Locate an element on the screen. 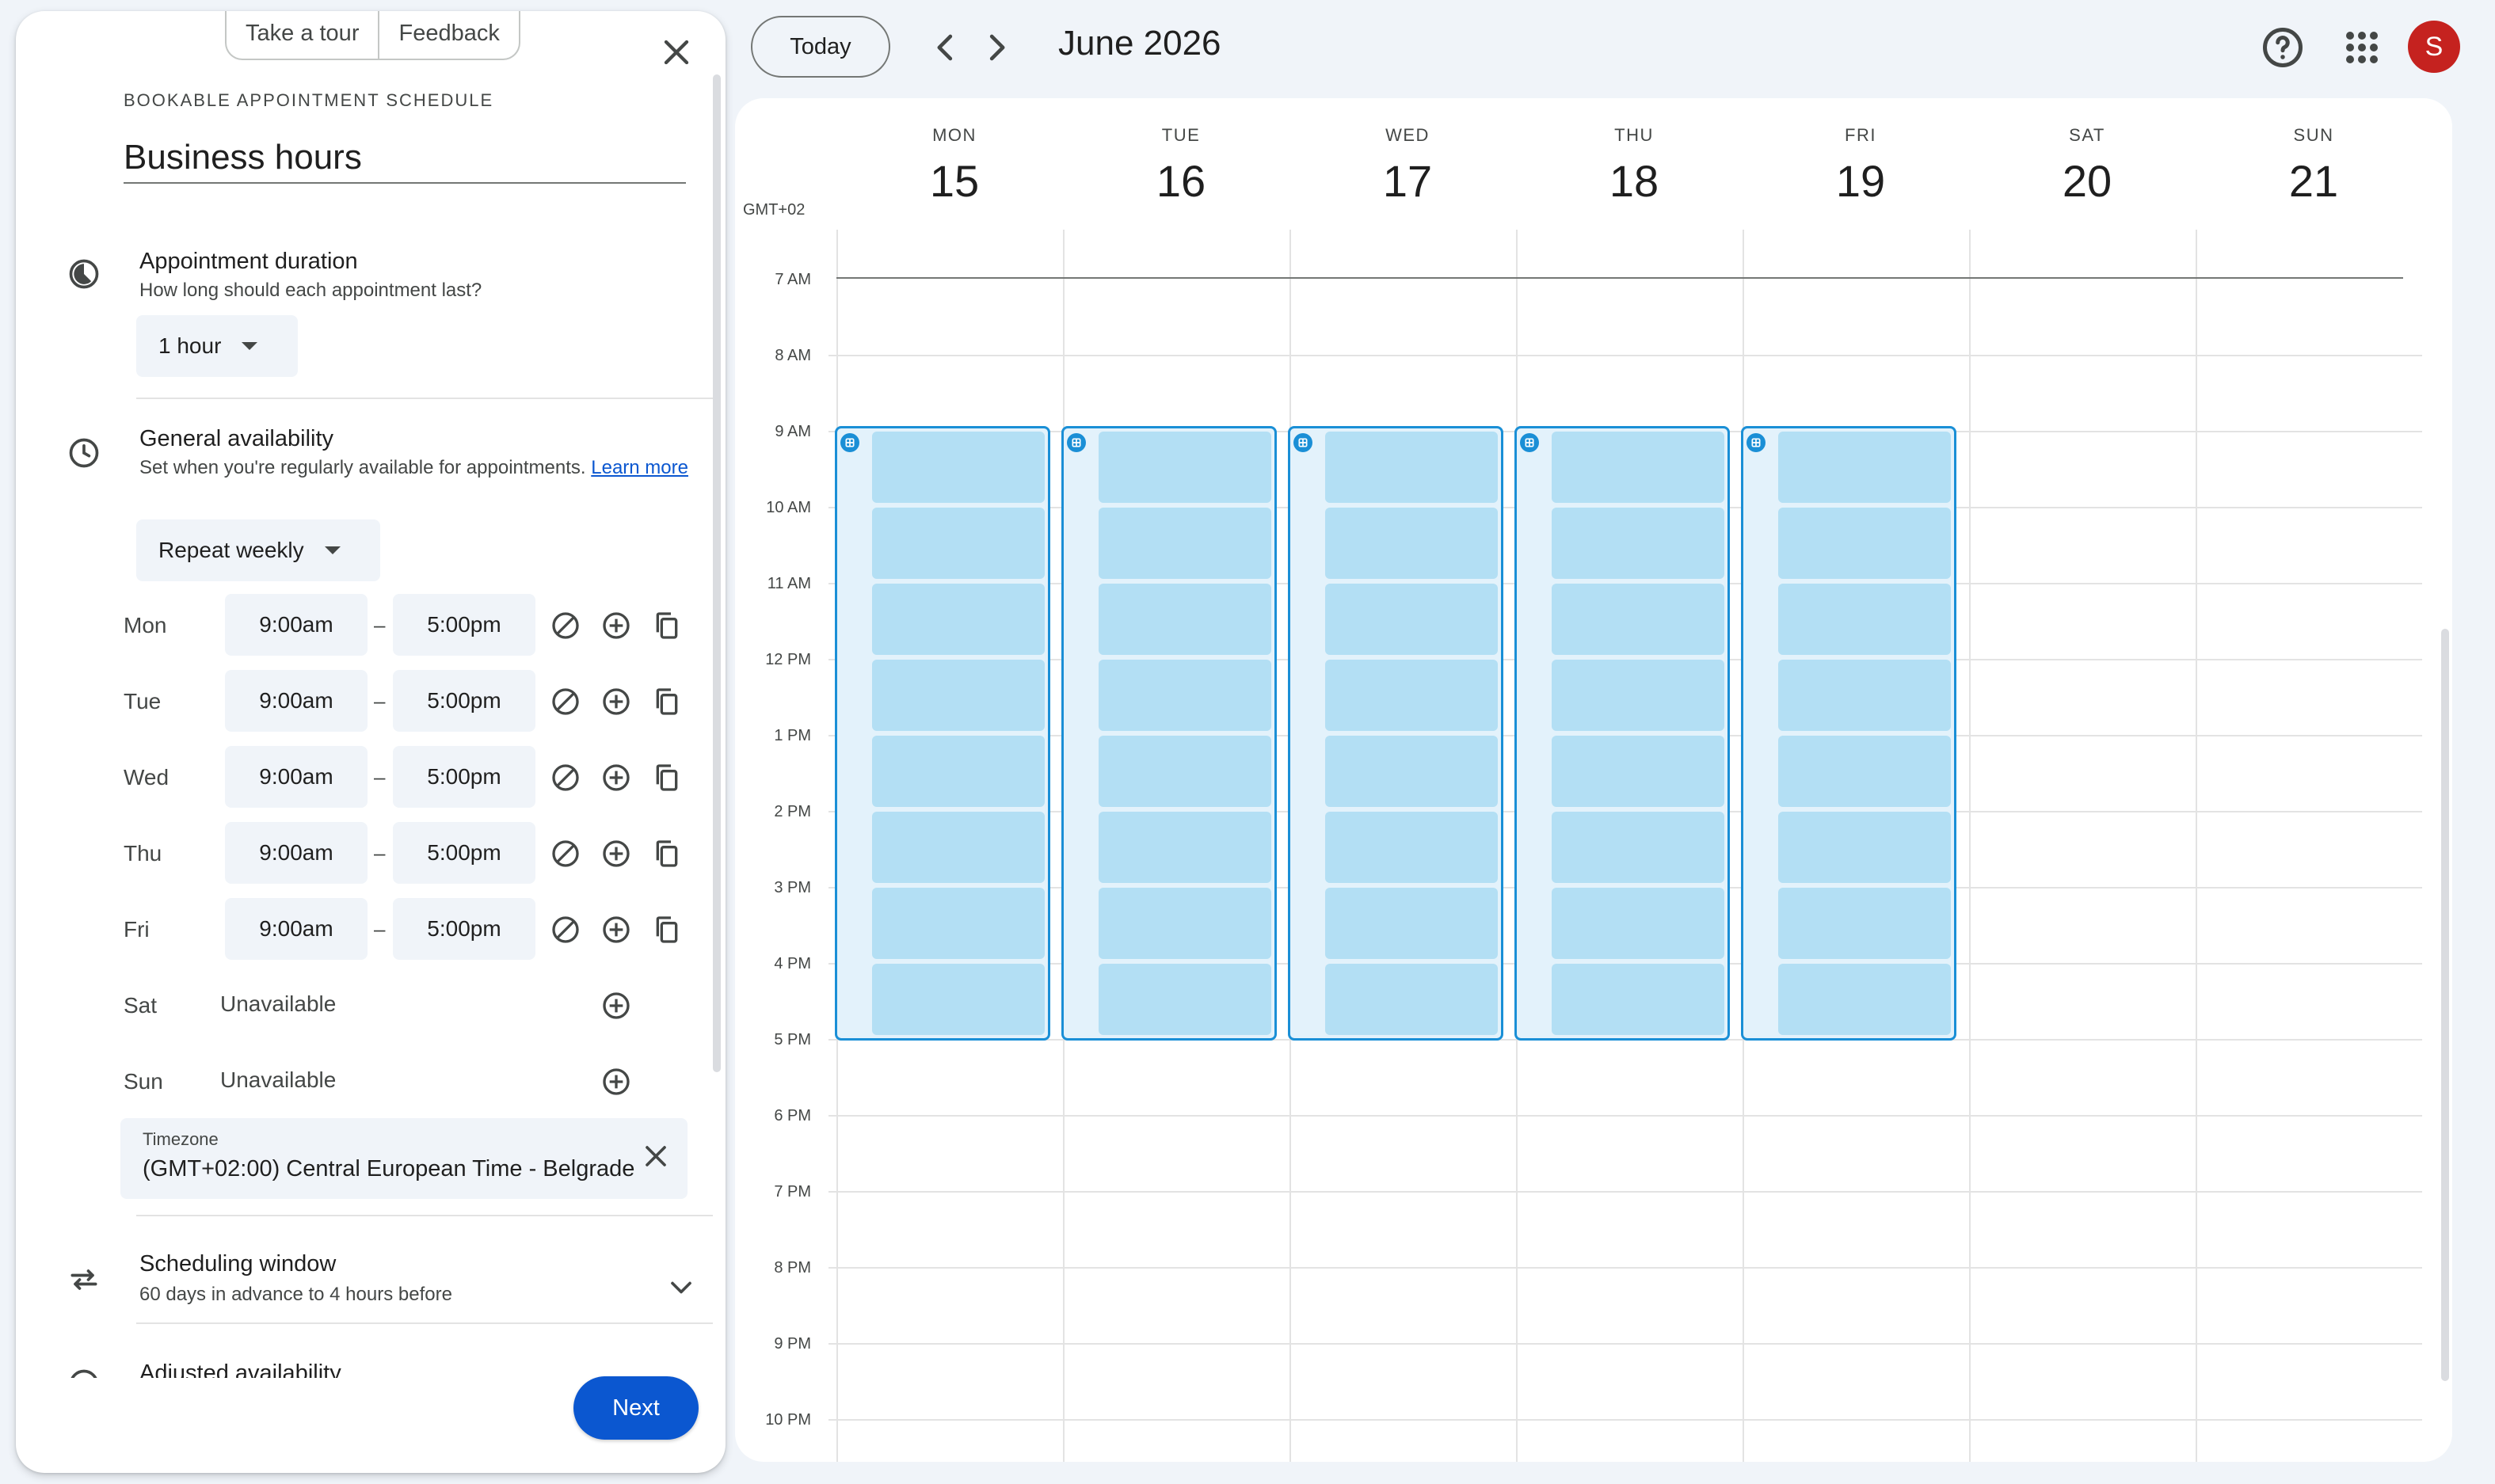  day-header-fri: FRI 19 is located at coordinates (1860, 166).